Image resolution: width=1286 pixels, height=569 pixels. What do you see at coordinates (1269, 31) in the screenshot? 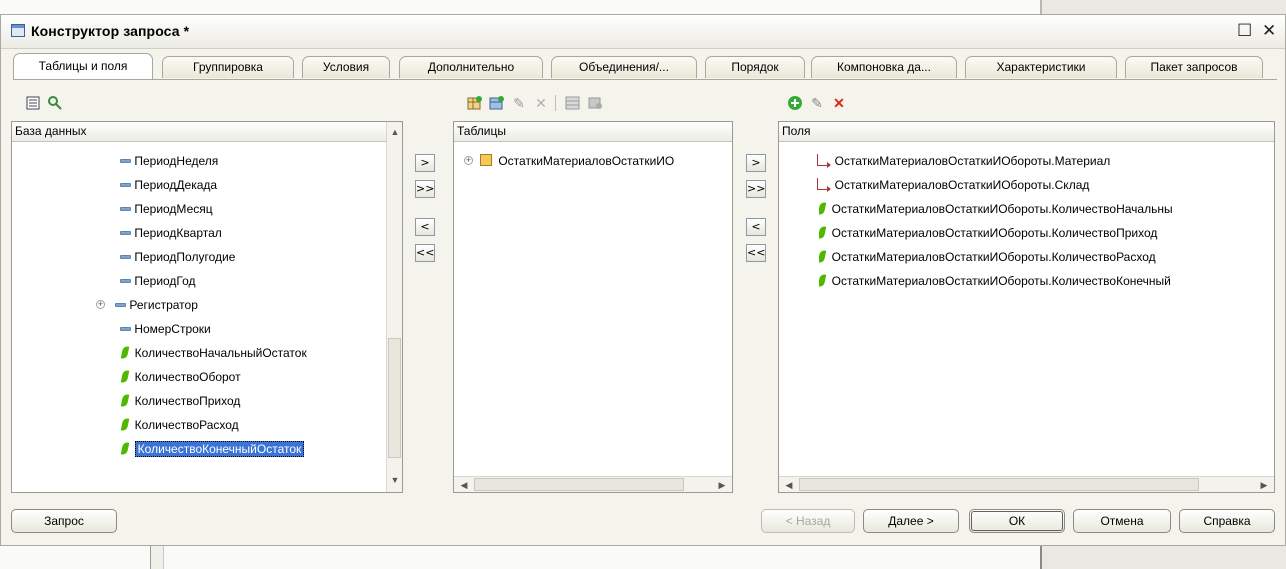
I see `close-icon: ✕` at bounding box center [1269, 31].